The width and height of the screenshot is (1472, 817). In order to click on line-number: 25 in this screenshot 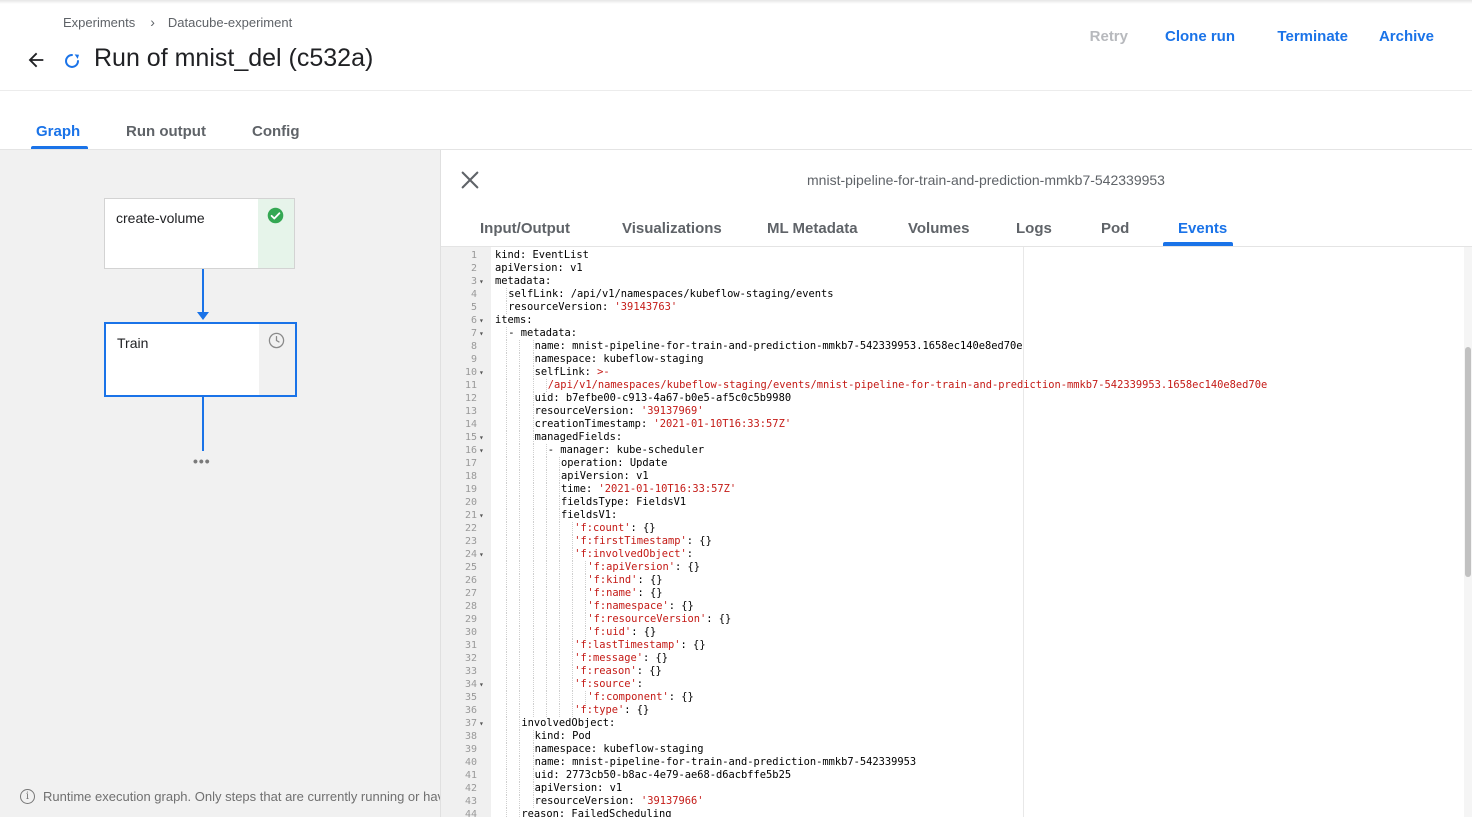, I will do `click(470, 567)`.